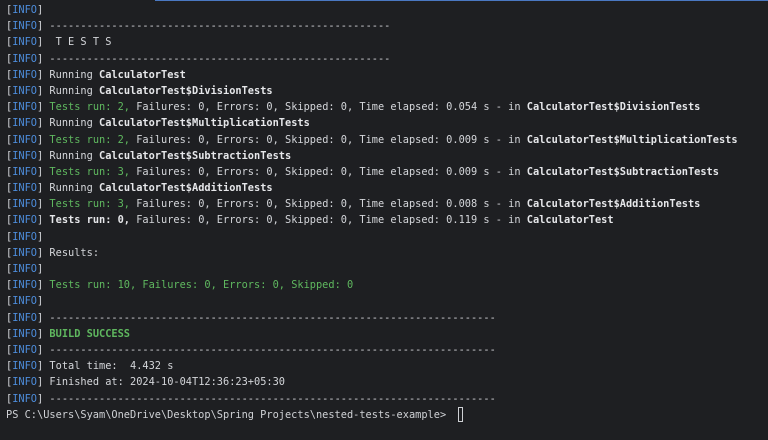 The width and height of the screenshot is (768, 440). I want to click on tests-heading: T E S T S, so click(77, 42).